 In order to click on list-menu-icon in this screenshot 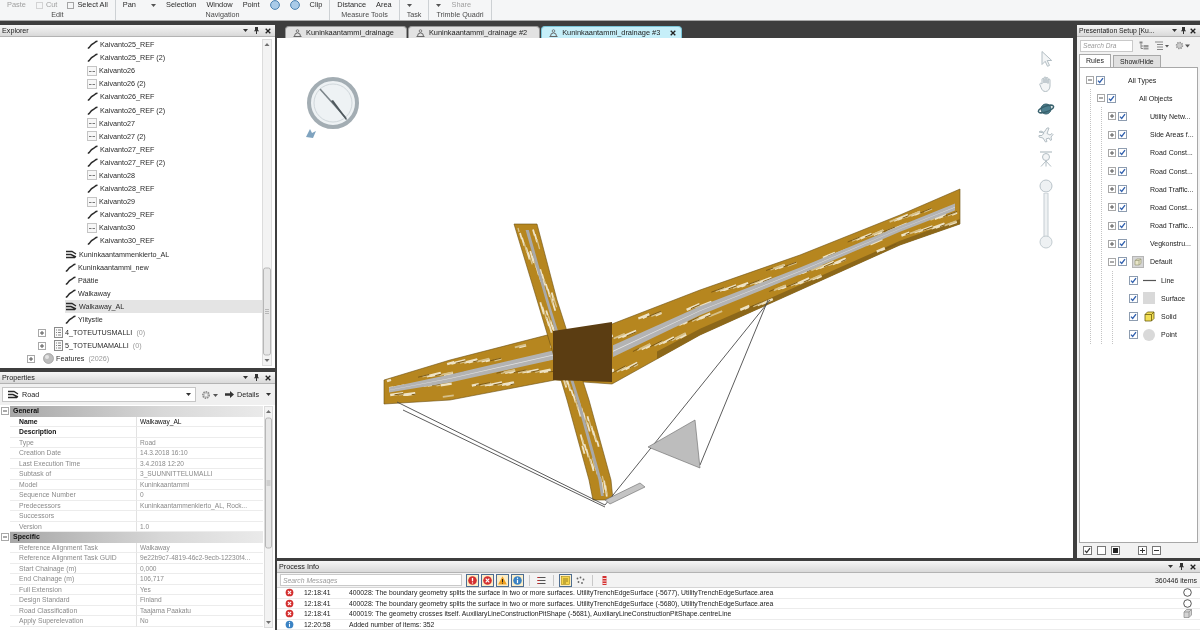, I will do `click(1162, 45)`.